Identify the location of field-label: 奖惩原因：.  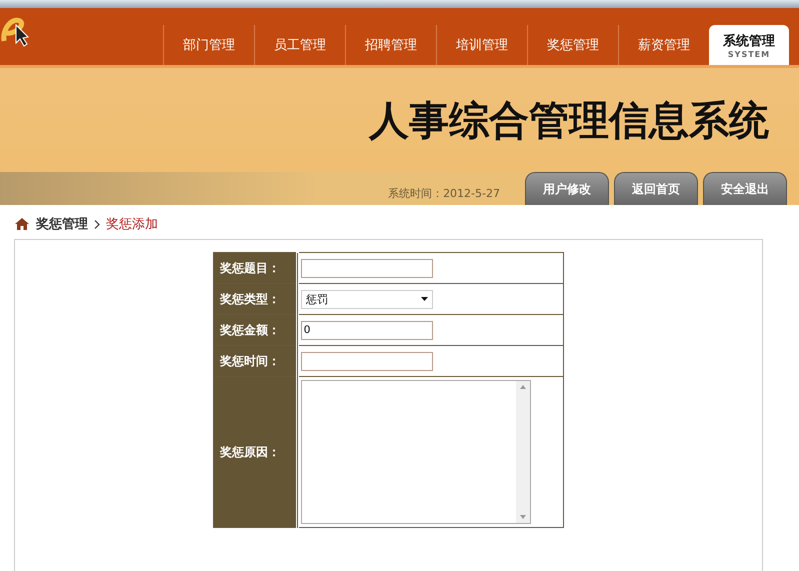
(256, 452).